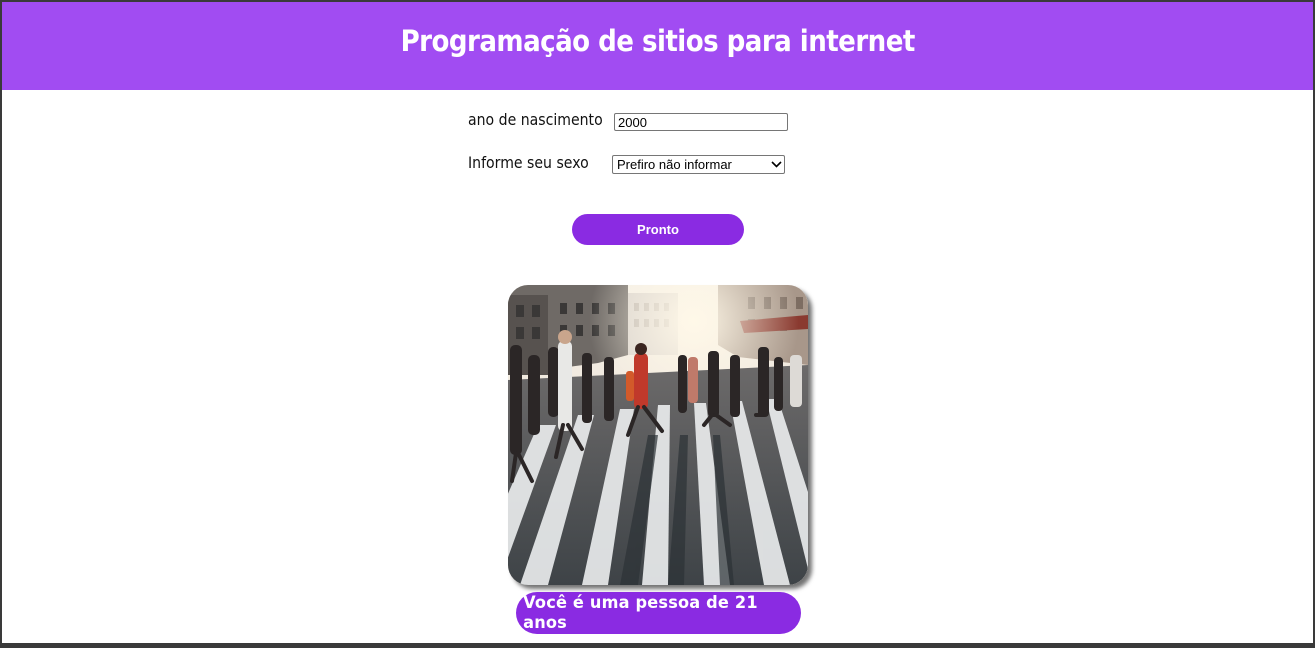 This screenshot has height=648, width=1315. I want to click on window-bottom-bar, so click(657, 645).